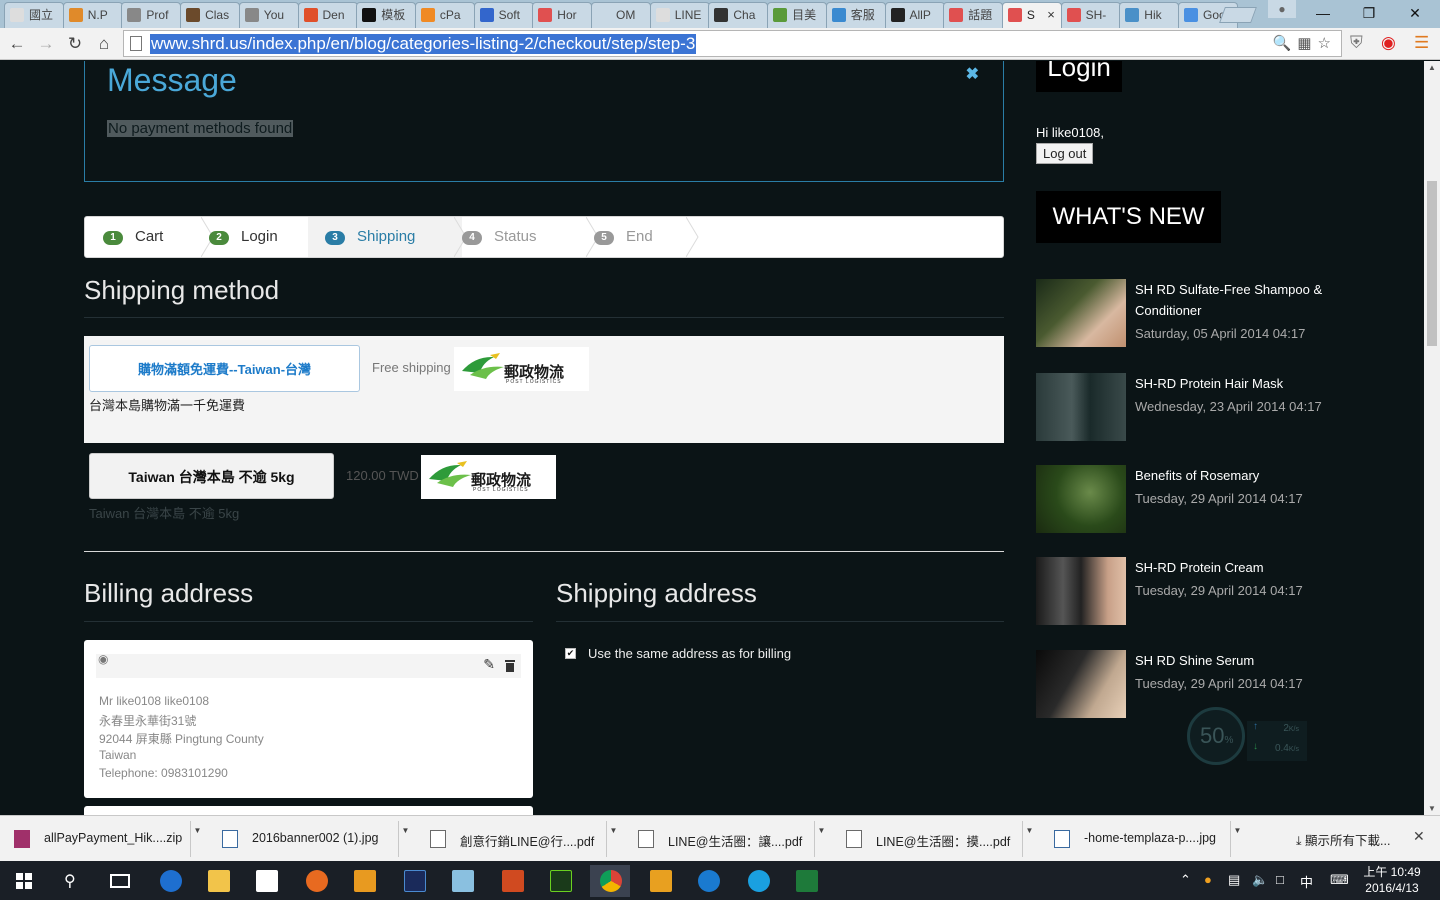  What do you see at coordinates (75, 44) in the screenshot?
I see `reload-icon: ↻` at bounding box center [75, 44].